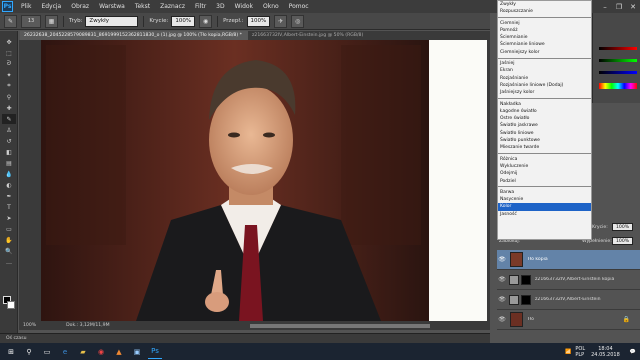 Image resolution: width=640 pixels, height=360 pixels. I want to click on layer-row: 👁 z21663732IV,Albert-Einstein, so click(568, 300).